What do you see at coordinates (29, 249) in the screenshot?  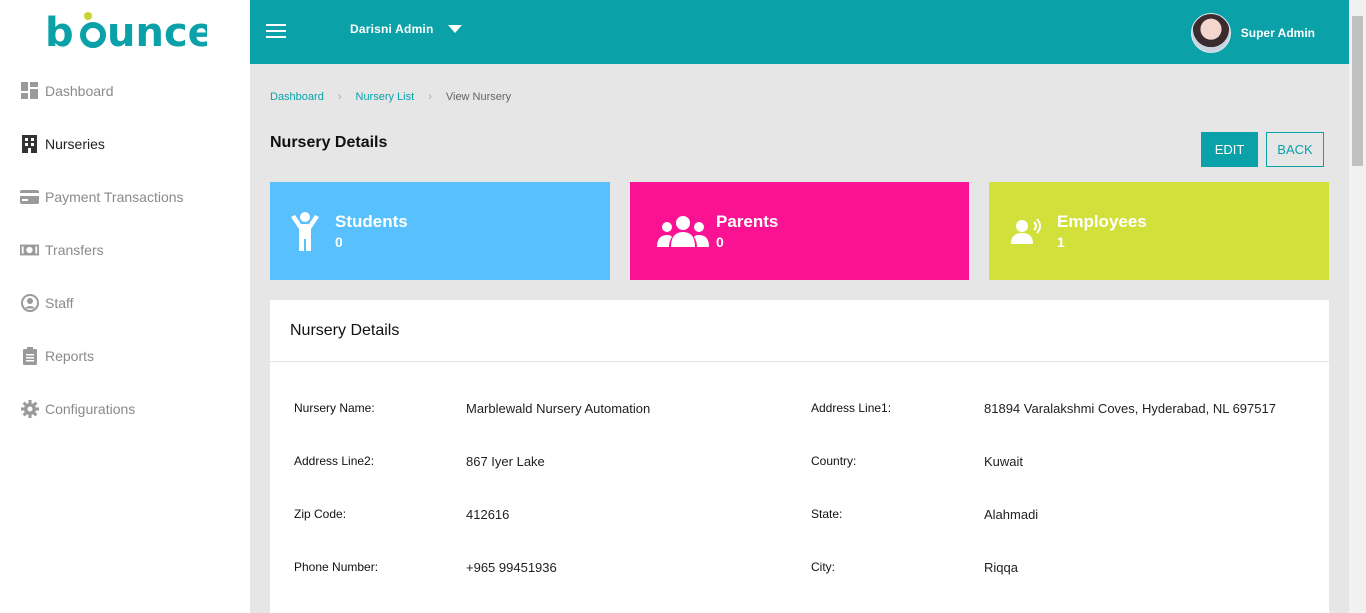 I see `money-icon` at bounding box center [29, 249].